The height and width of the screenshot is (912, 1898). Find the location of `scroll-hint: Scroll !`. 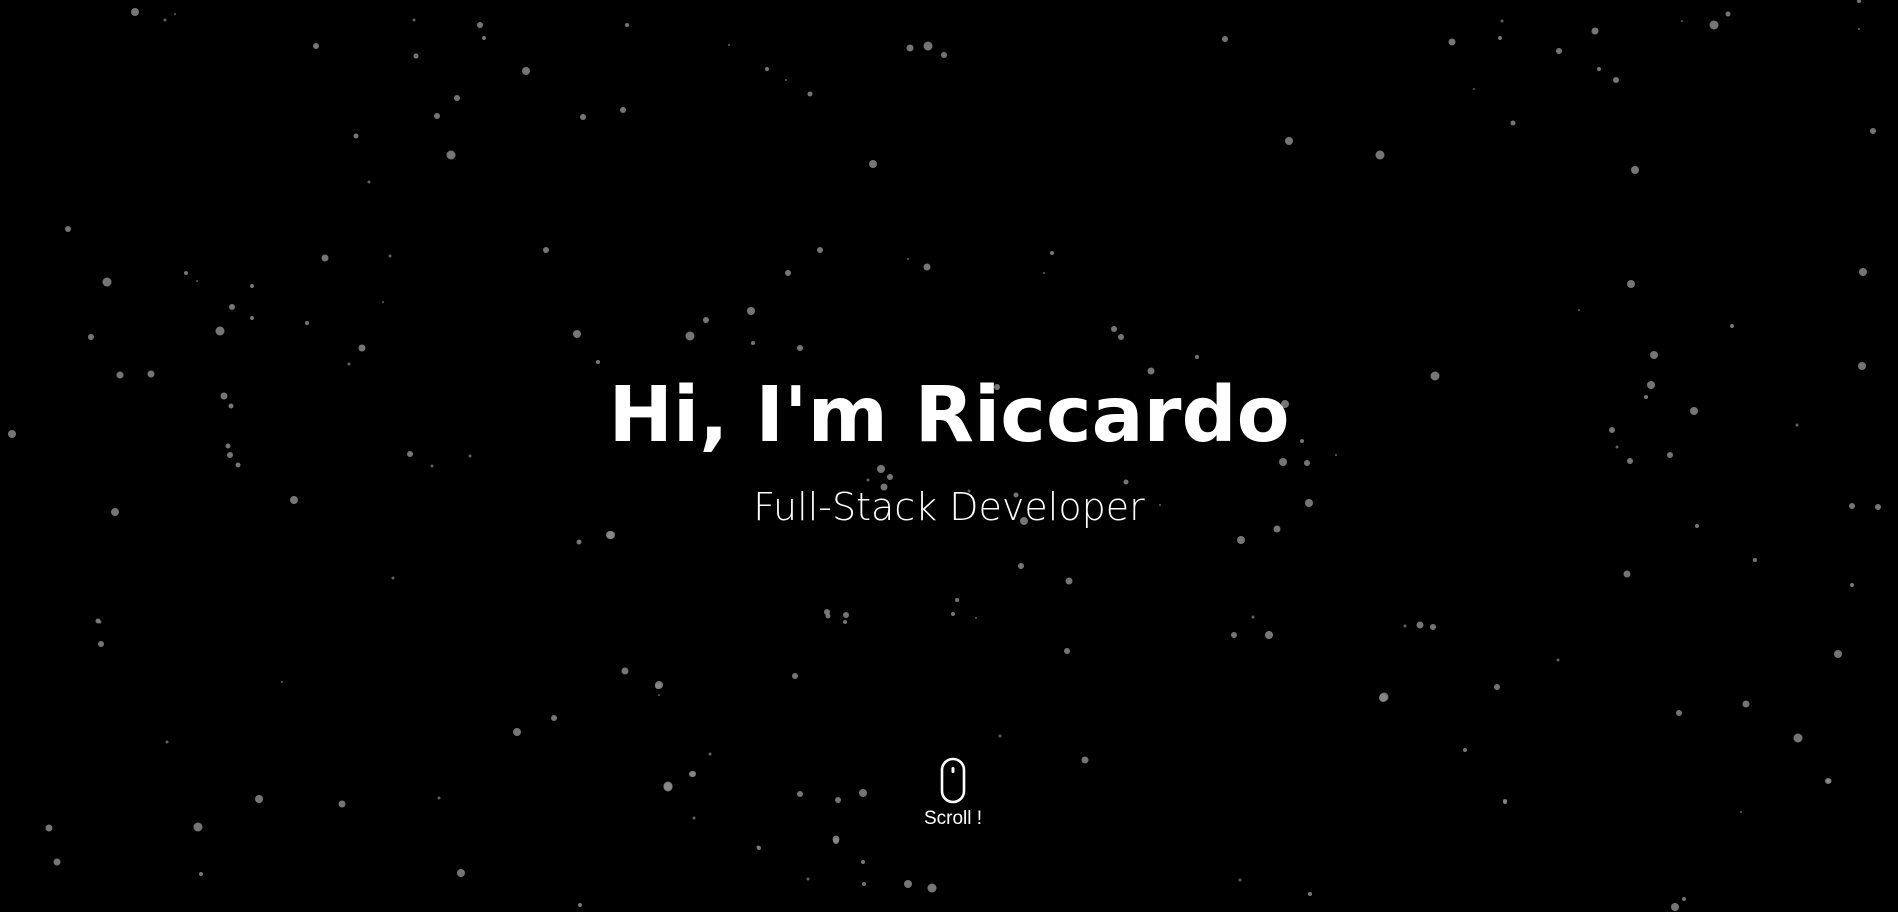

scroll-hint: Scroll ! is located at coordinates (953, 793).